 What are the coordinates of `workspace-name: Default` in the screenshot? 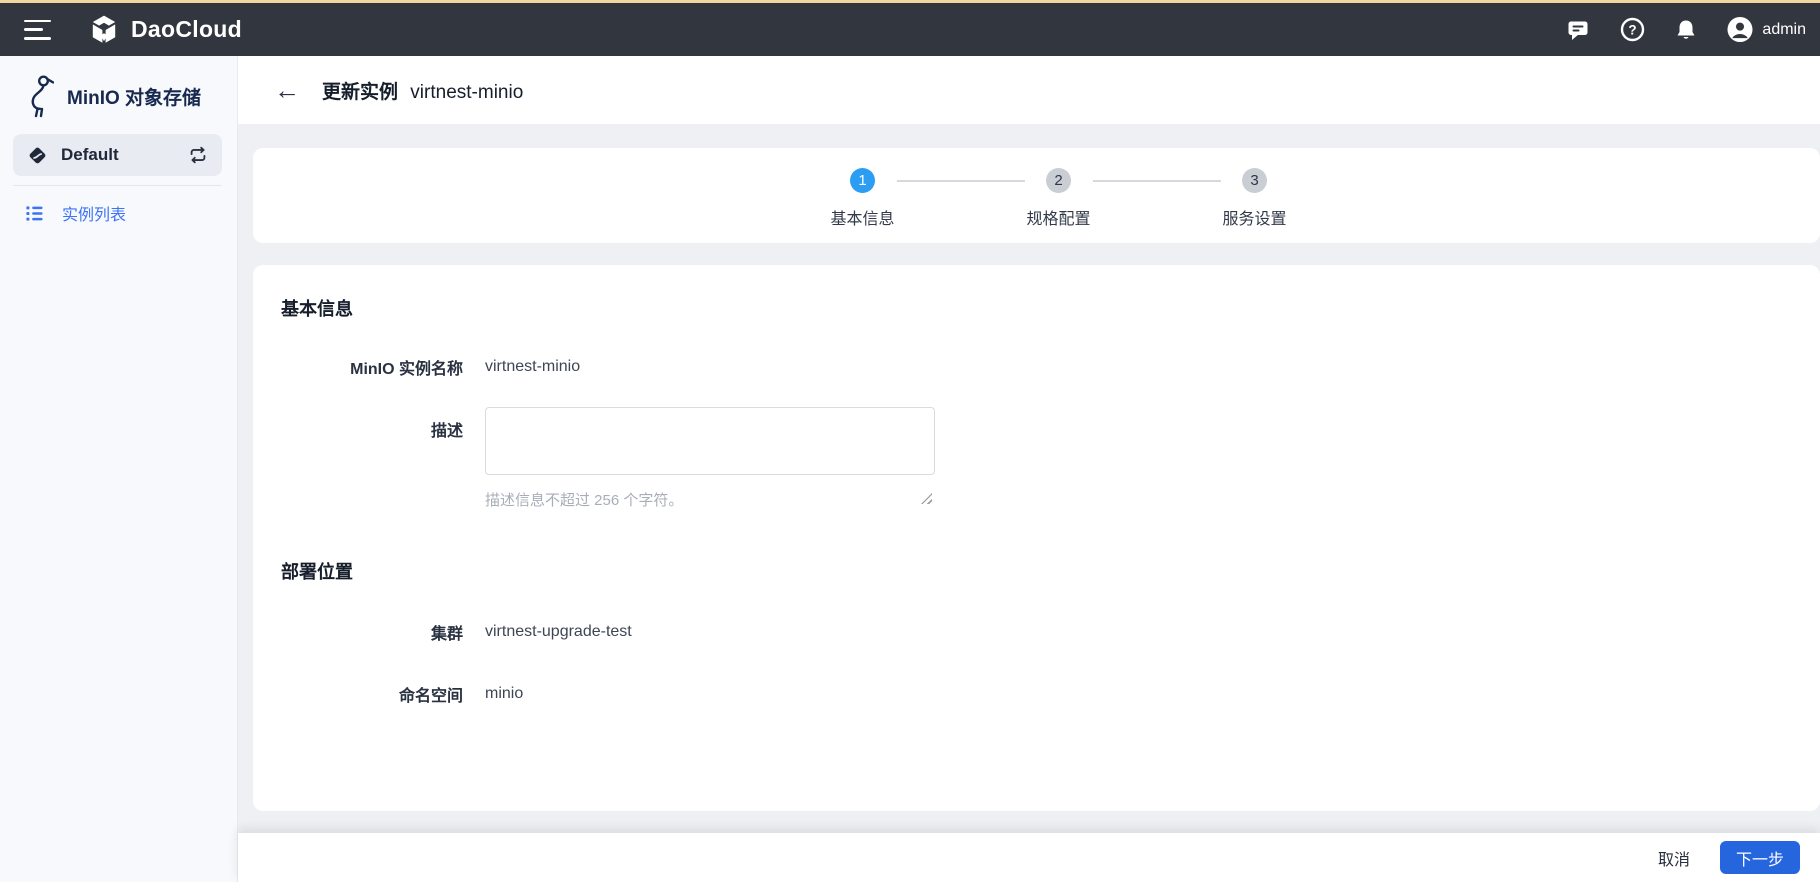 It's located at (90, 154).